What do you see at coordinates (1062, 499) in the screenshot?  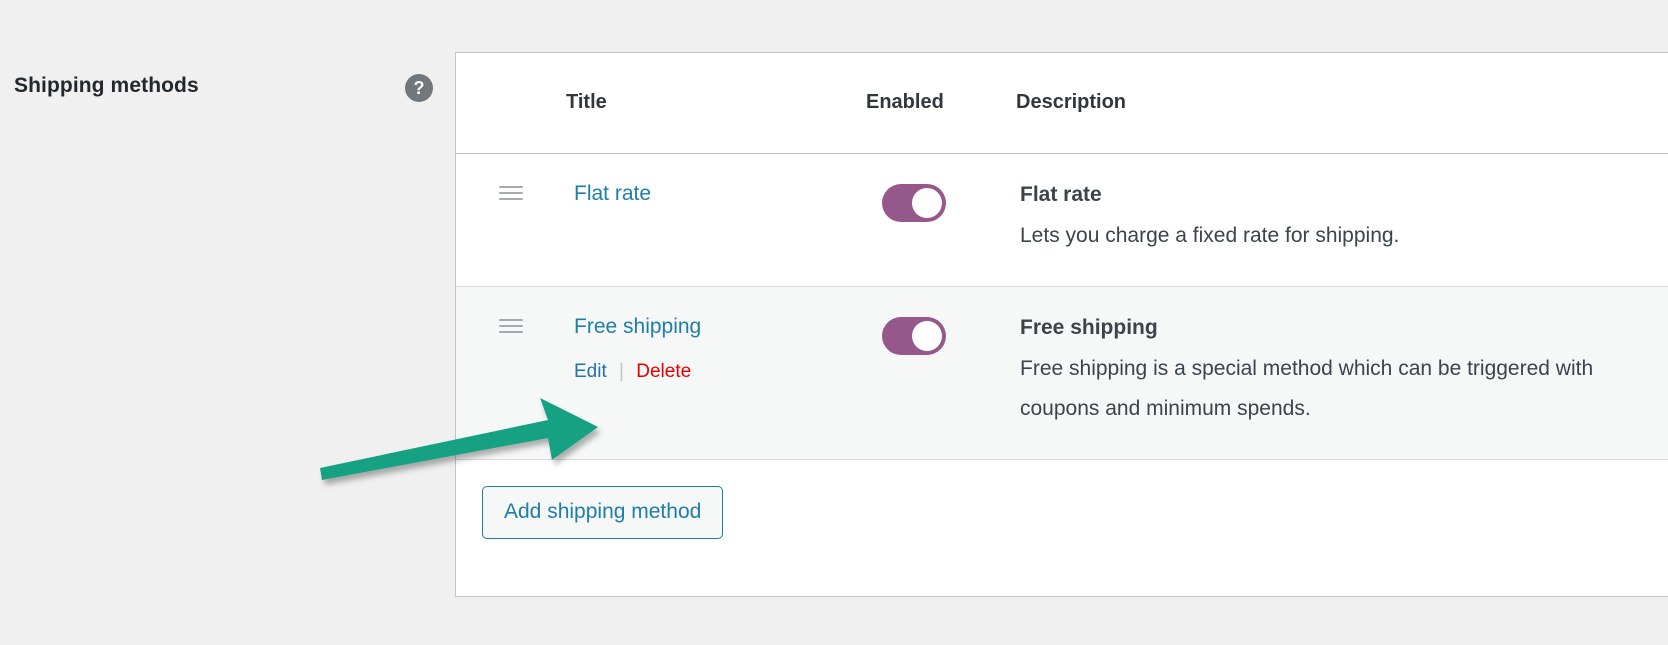 I see `panel-footer: Add shipping method` at bounding box center [1062, 499].